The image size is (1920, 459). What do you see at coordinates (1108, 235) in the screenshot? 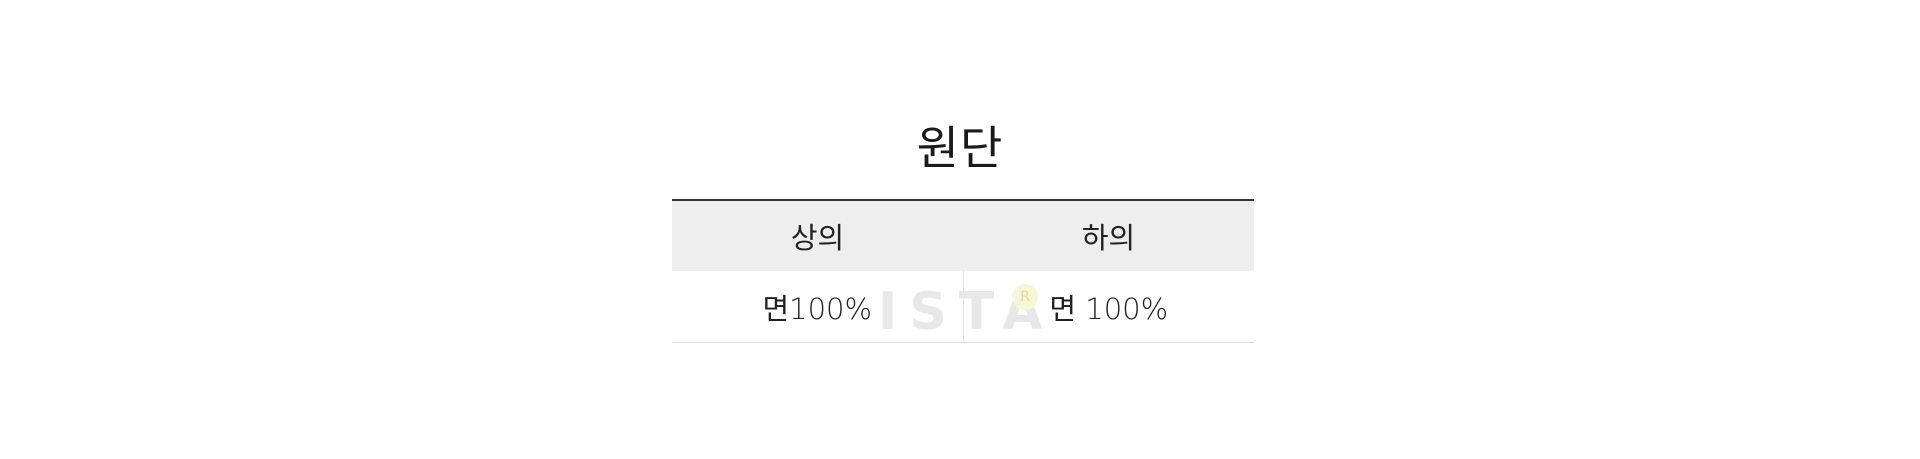
I see `header-bottom: 하의` at bounding box center [1108, 235].